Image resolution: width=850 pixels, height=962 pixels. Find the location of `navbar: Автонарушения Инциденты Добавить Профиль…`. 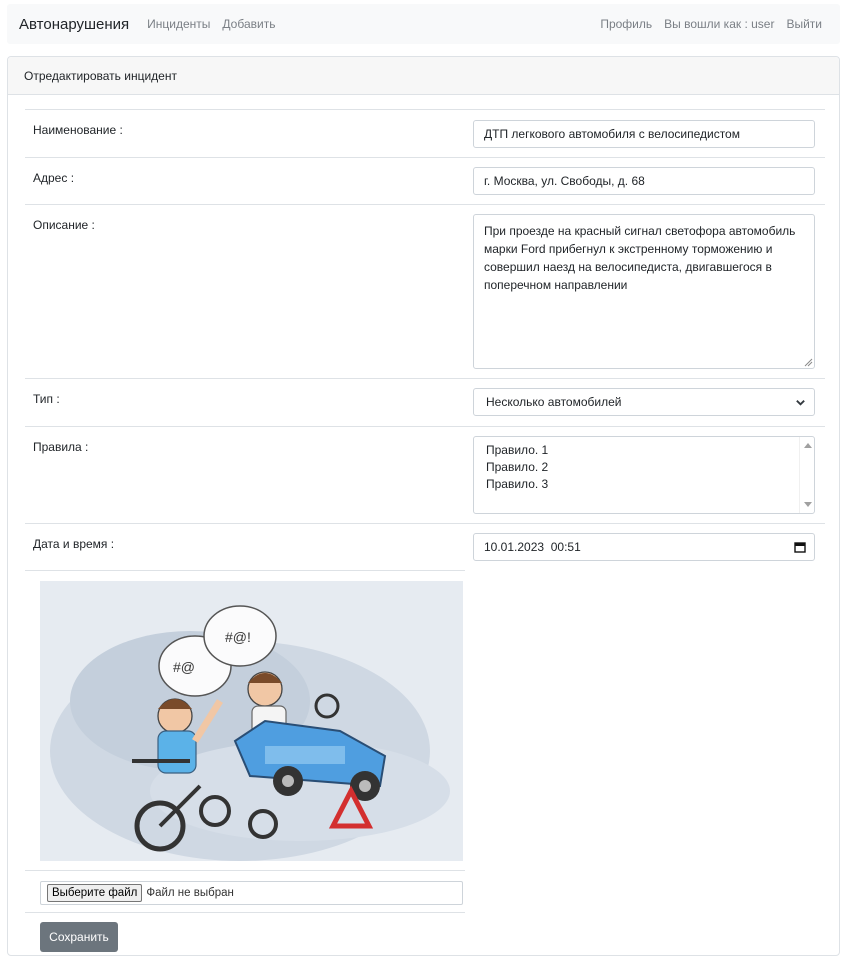

navbar: Автонарушения Инциденты Добавить Профиль… is located at coordinates (423, 24).